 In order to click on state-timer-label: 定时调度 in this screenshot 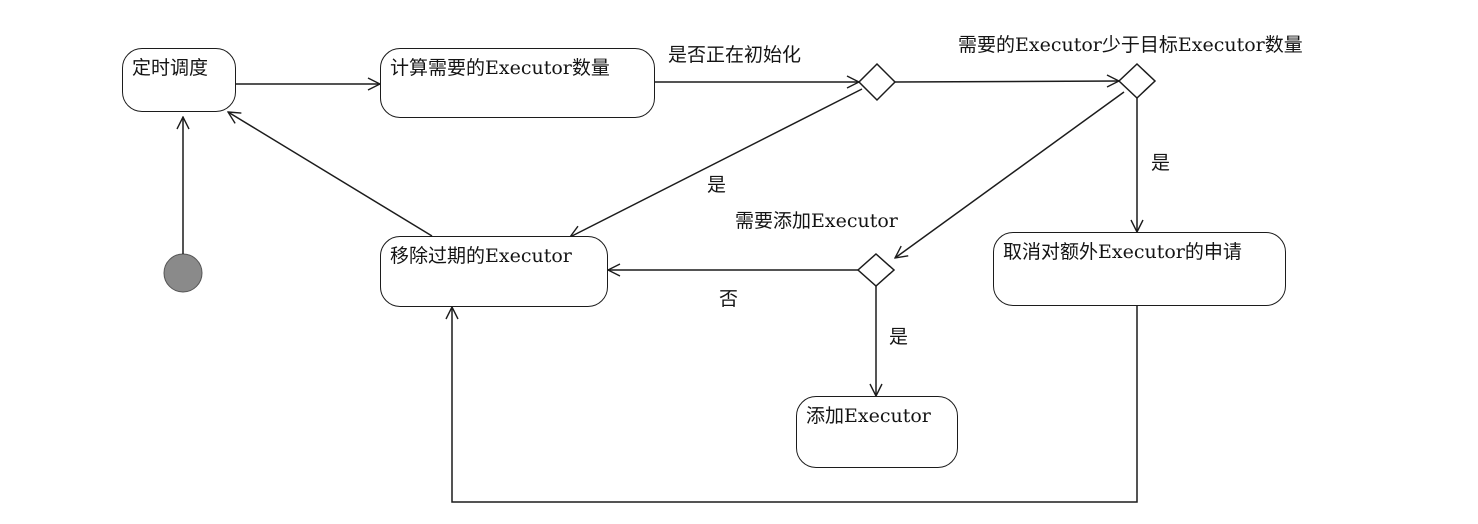, I will do `click(170, 68)`.